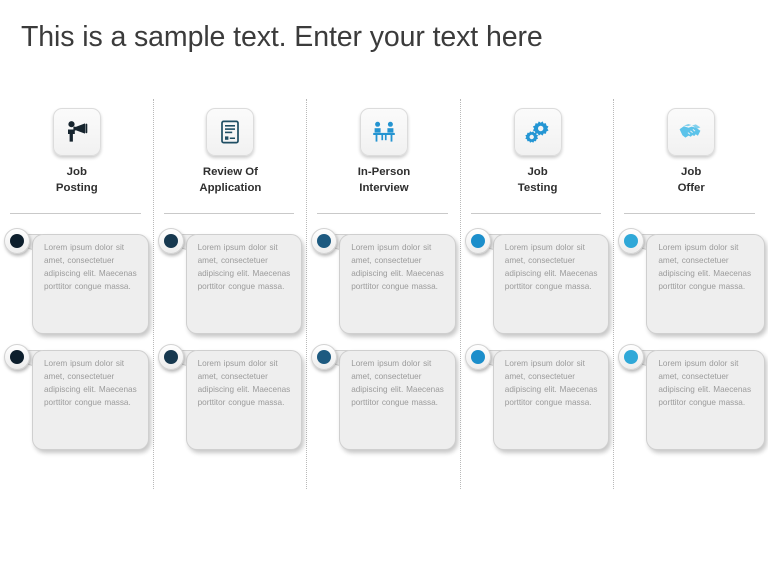  I want to click on column-label-job-offer: Job Offer, so click(691, 180).